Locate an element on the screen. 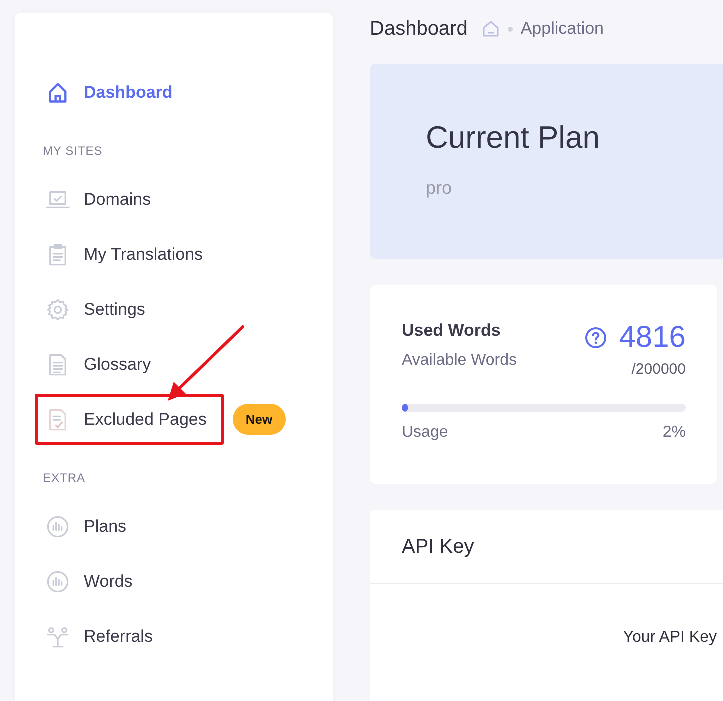 Image resolution: width=723 pixels, height=701 pixels. sidebar-item: Referrals is located at coordinates (102, 636).